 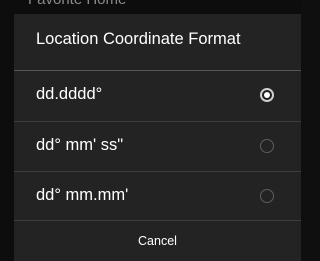 I want to click on background-screen-text: Favorite Home, so click(x=77, y=4).